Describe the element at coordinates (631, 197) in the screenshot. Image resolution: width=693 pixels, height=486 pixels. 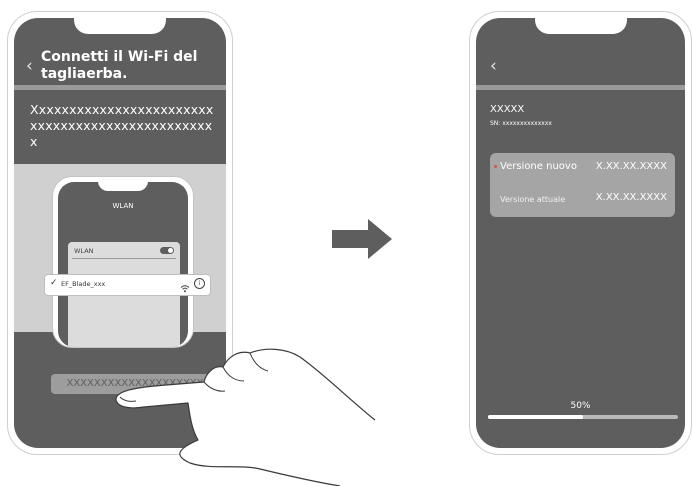
I see `current-version-value: X.XX.XX.XXXX` at that location.